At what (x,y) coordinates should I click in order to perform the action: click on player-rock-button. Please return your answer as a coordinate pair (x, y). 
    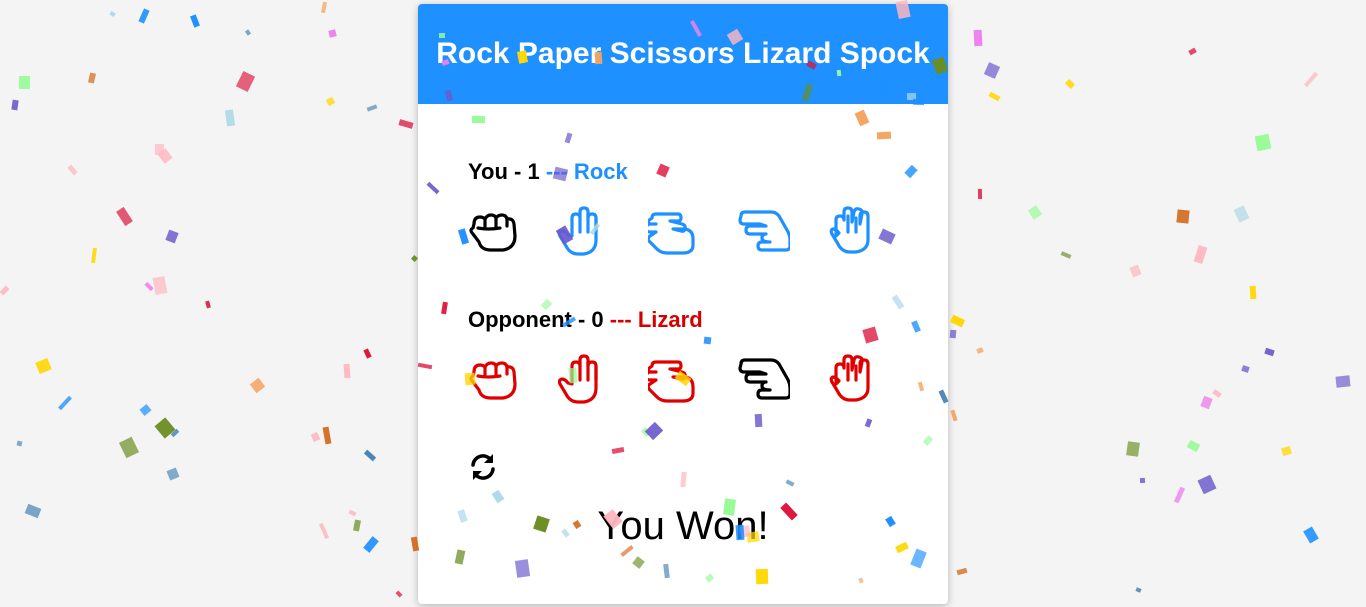
    Looking at the image, I should click on (494, 230).